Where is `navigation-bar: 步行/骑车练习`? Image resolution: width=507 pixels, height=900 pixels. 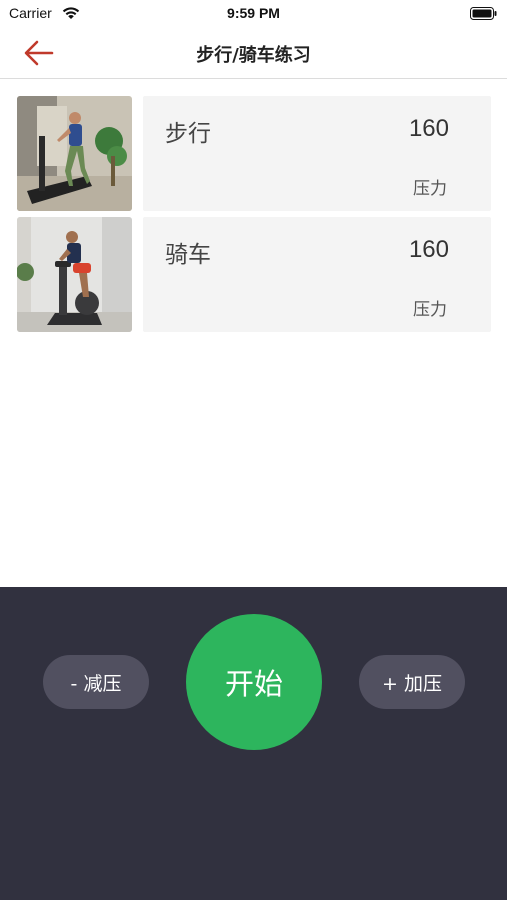 navigation-bar: 步行/骑车练习 is located at coordinates (253, 53).